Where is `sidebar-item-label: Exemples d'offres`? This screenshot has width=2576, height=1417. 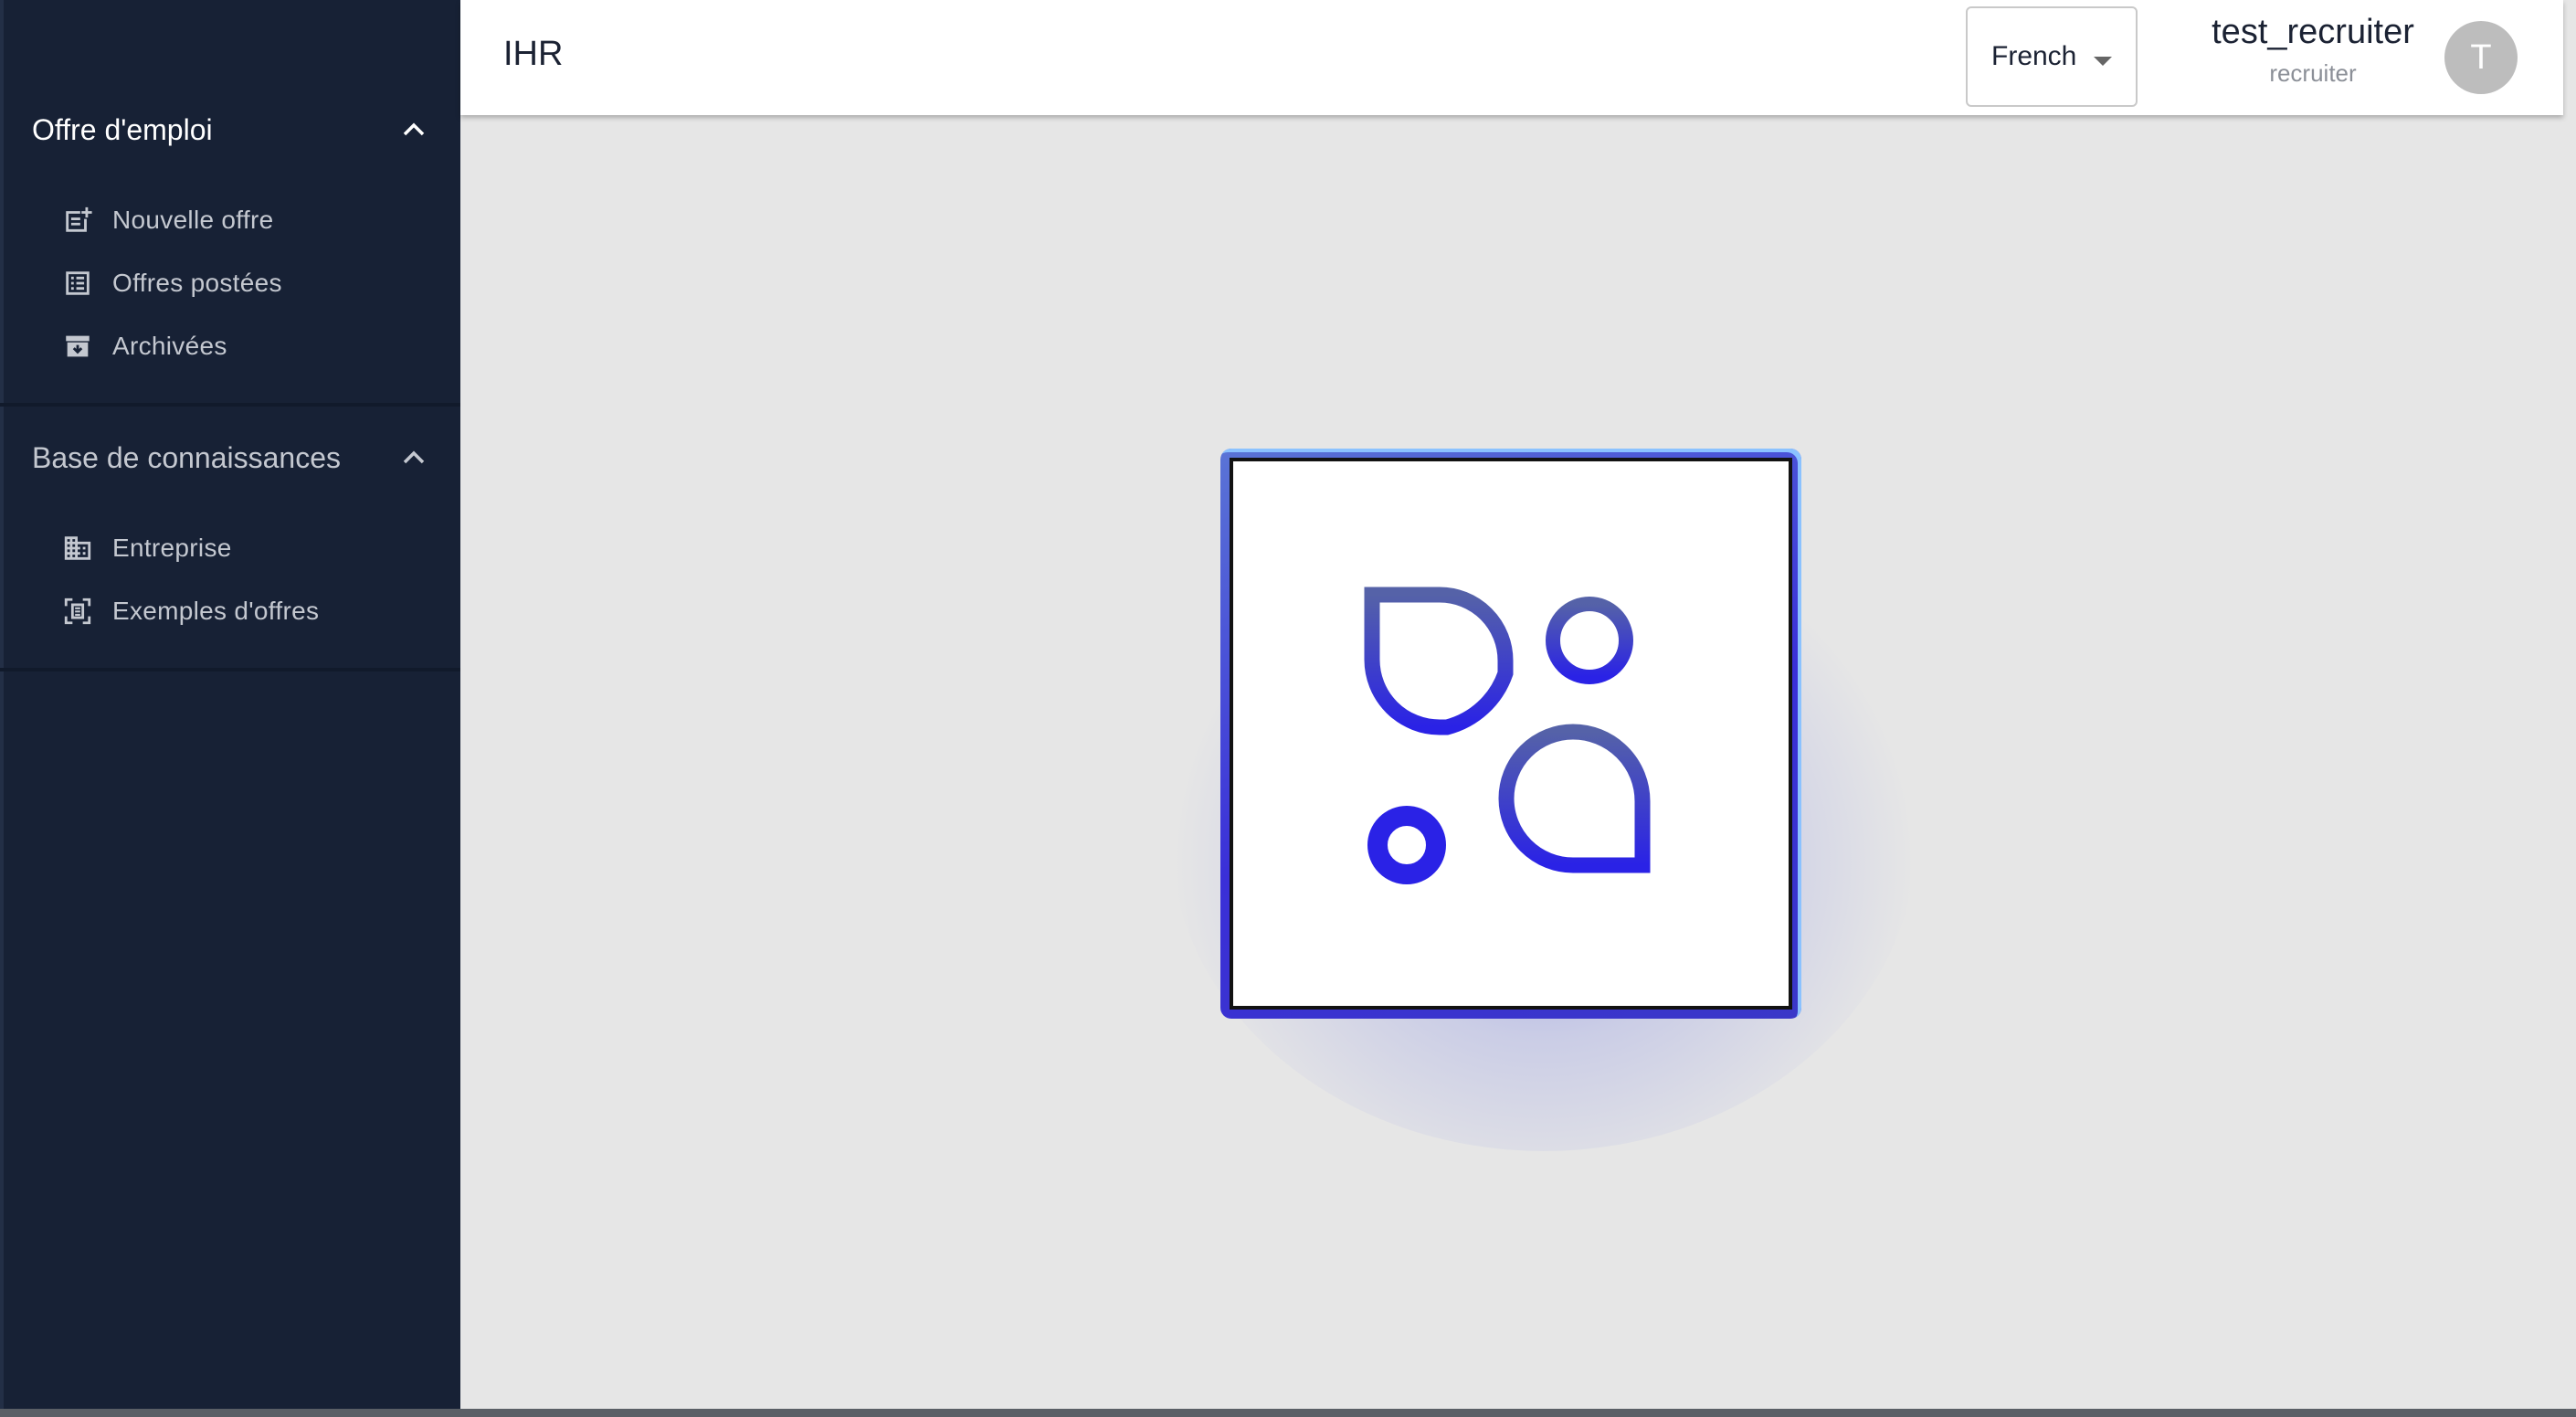 sidebar-item-label: Exemples d'offres is located at coordinates (216, 610).